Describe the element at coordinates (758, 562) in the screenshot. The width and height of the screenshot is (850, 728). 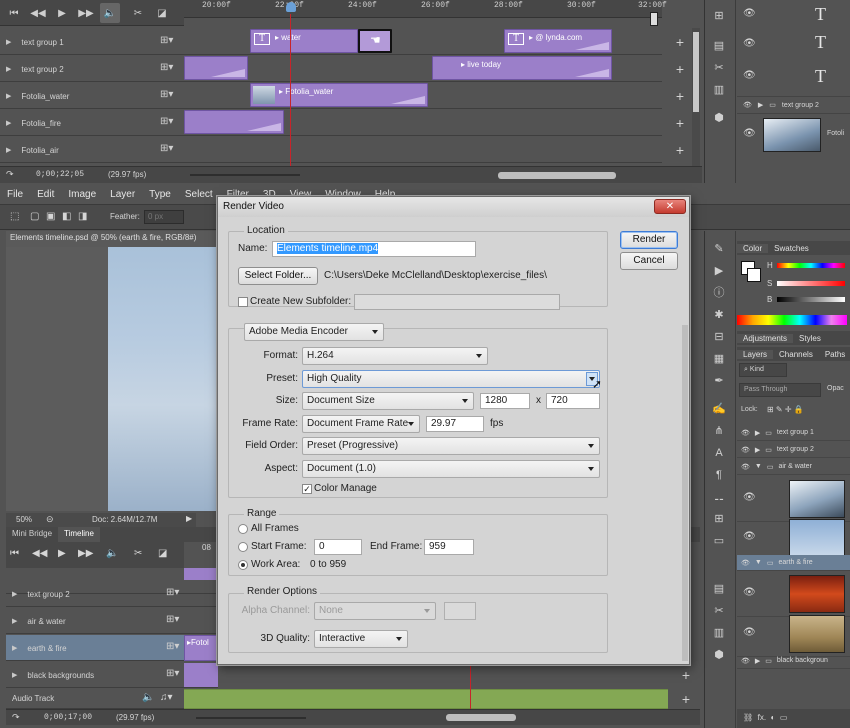
I see `collapse-arrow-icon: ▼` at that location.